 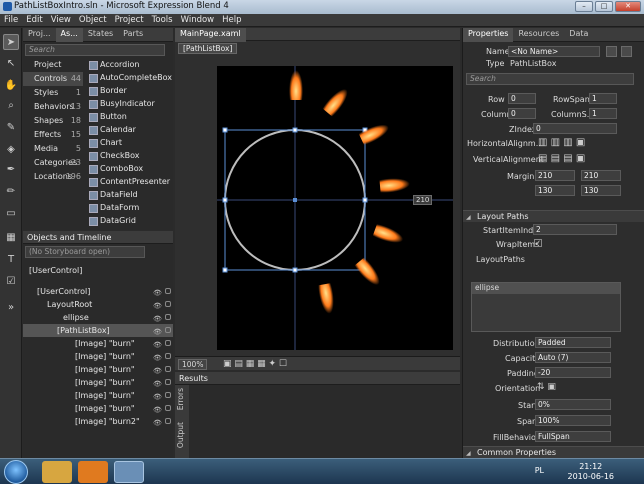 I want to click on margin-left-field: 210, so click(x=555, y=175).